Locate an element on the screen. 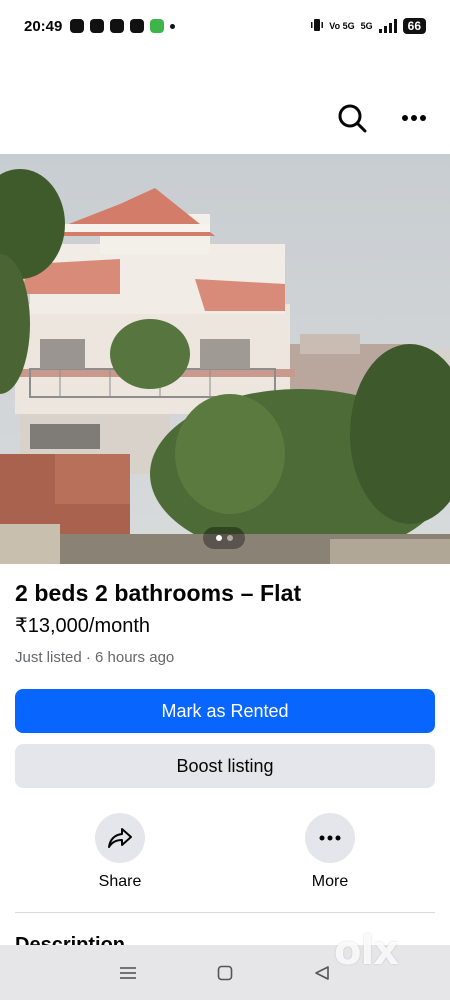  home-button is located at coordinates (225, 973).